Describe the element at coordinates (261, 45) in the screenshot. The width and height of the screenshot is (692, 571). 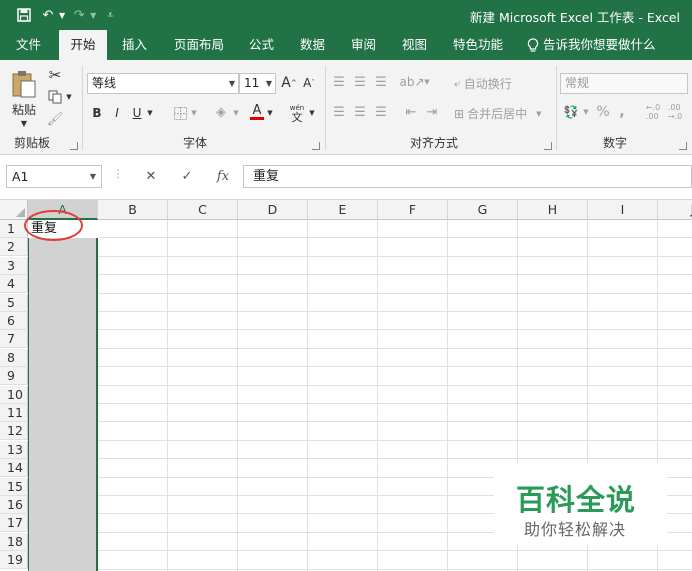
I see `tab-formulas: 公式` at that location.